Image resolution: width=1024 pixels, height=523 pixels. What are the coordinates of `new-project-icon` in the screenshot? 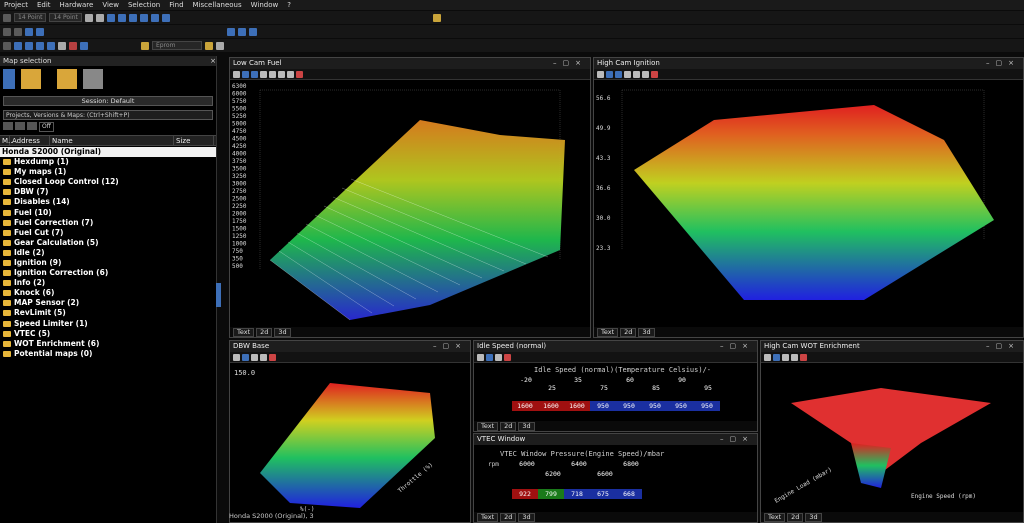 It's located at (9, 79).